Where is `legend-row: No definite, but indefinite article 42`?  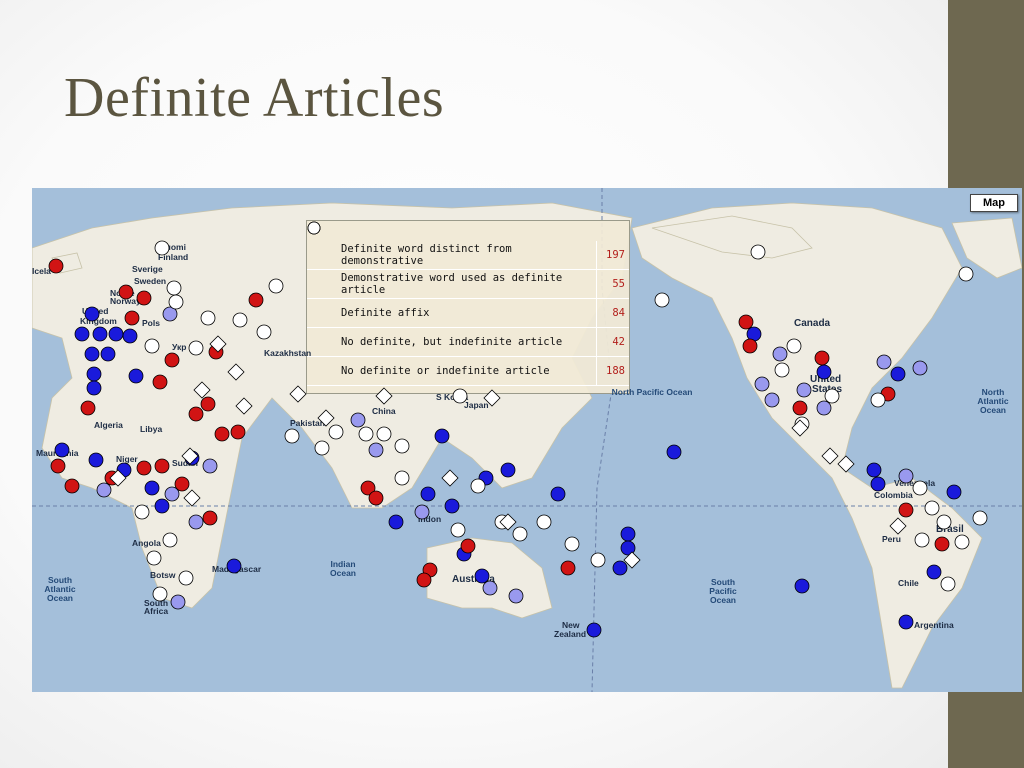 legend-row: No definite, but indefinite article 42 is located at coordinates (468, 289).